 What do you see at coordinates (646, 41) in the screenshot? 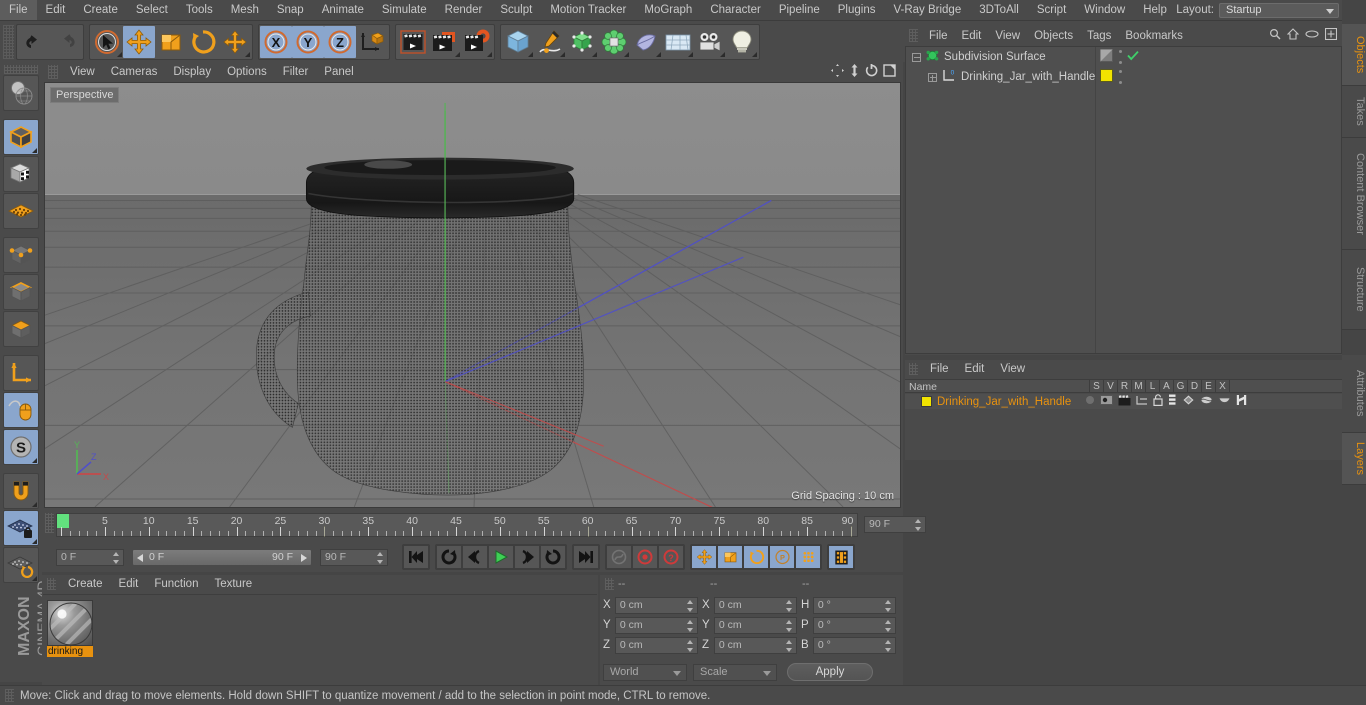
I see `add-scene-button` at bounding box center [646, 41].